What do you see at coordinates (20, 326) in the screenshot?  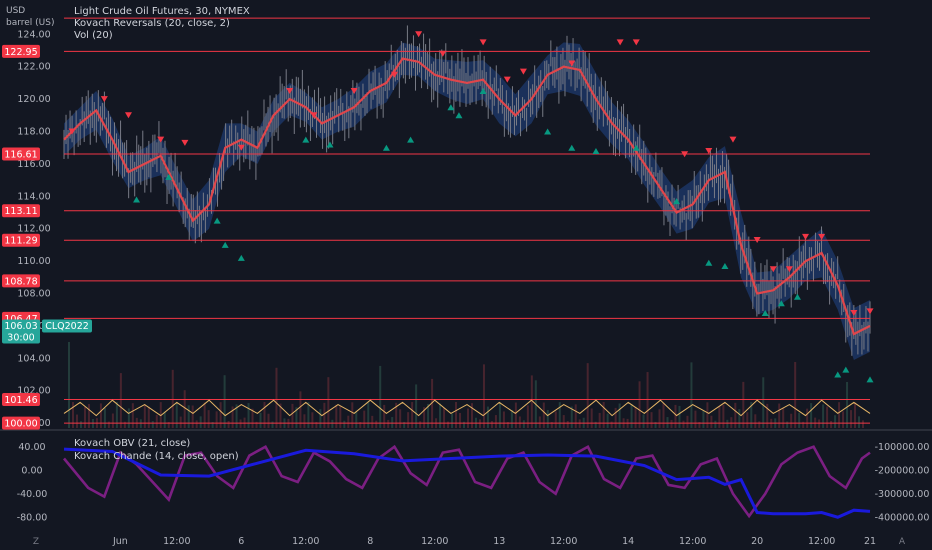 I see `last-price-value: 106.03` at bounding box center [20, 326].